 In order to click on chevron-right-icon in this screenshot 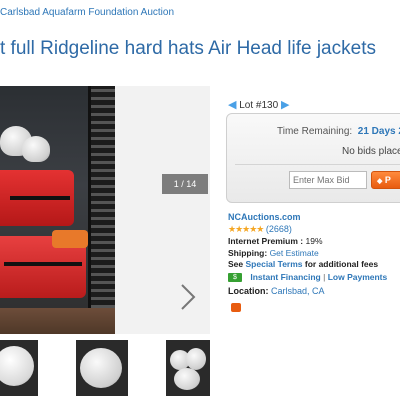, I will do `click(188, 297)`.